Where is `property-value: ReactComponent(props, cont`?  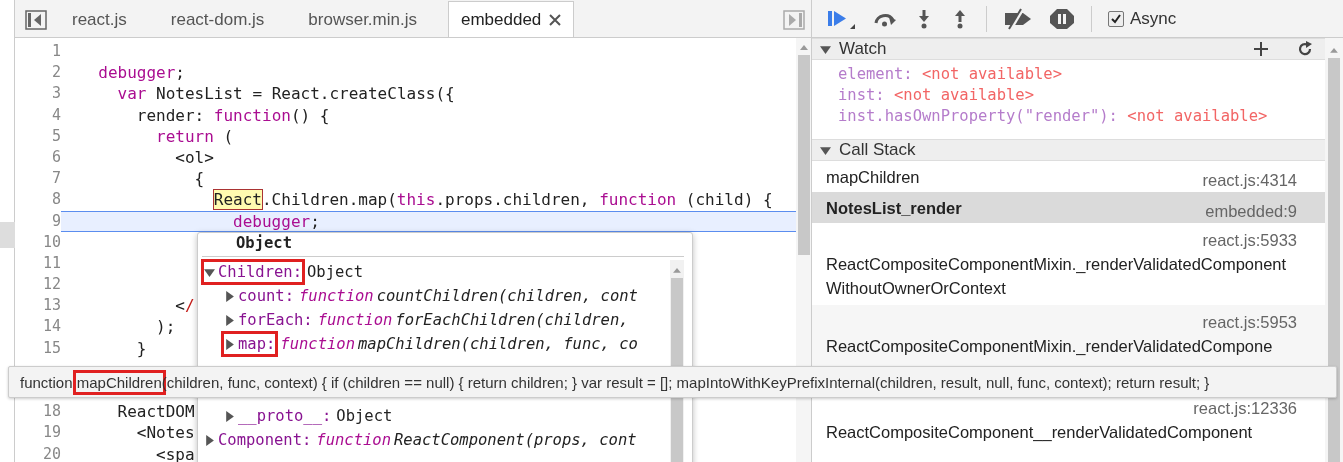
property-value: ReactComponent(props, cont is located at coordinates (515, 440).